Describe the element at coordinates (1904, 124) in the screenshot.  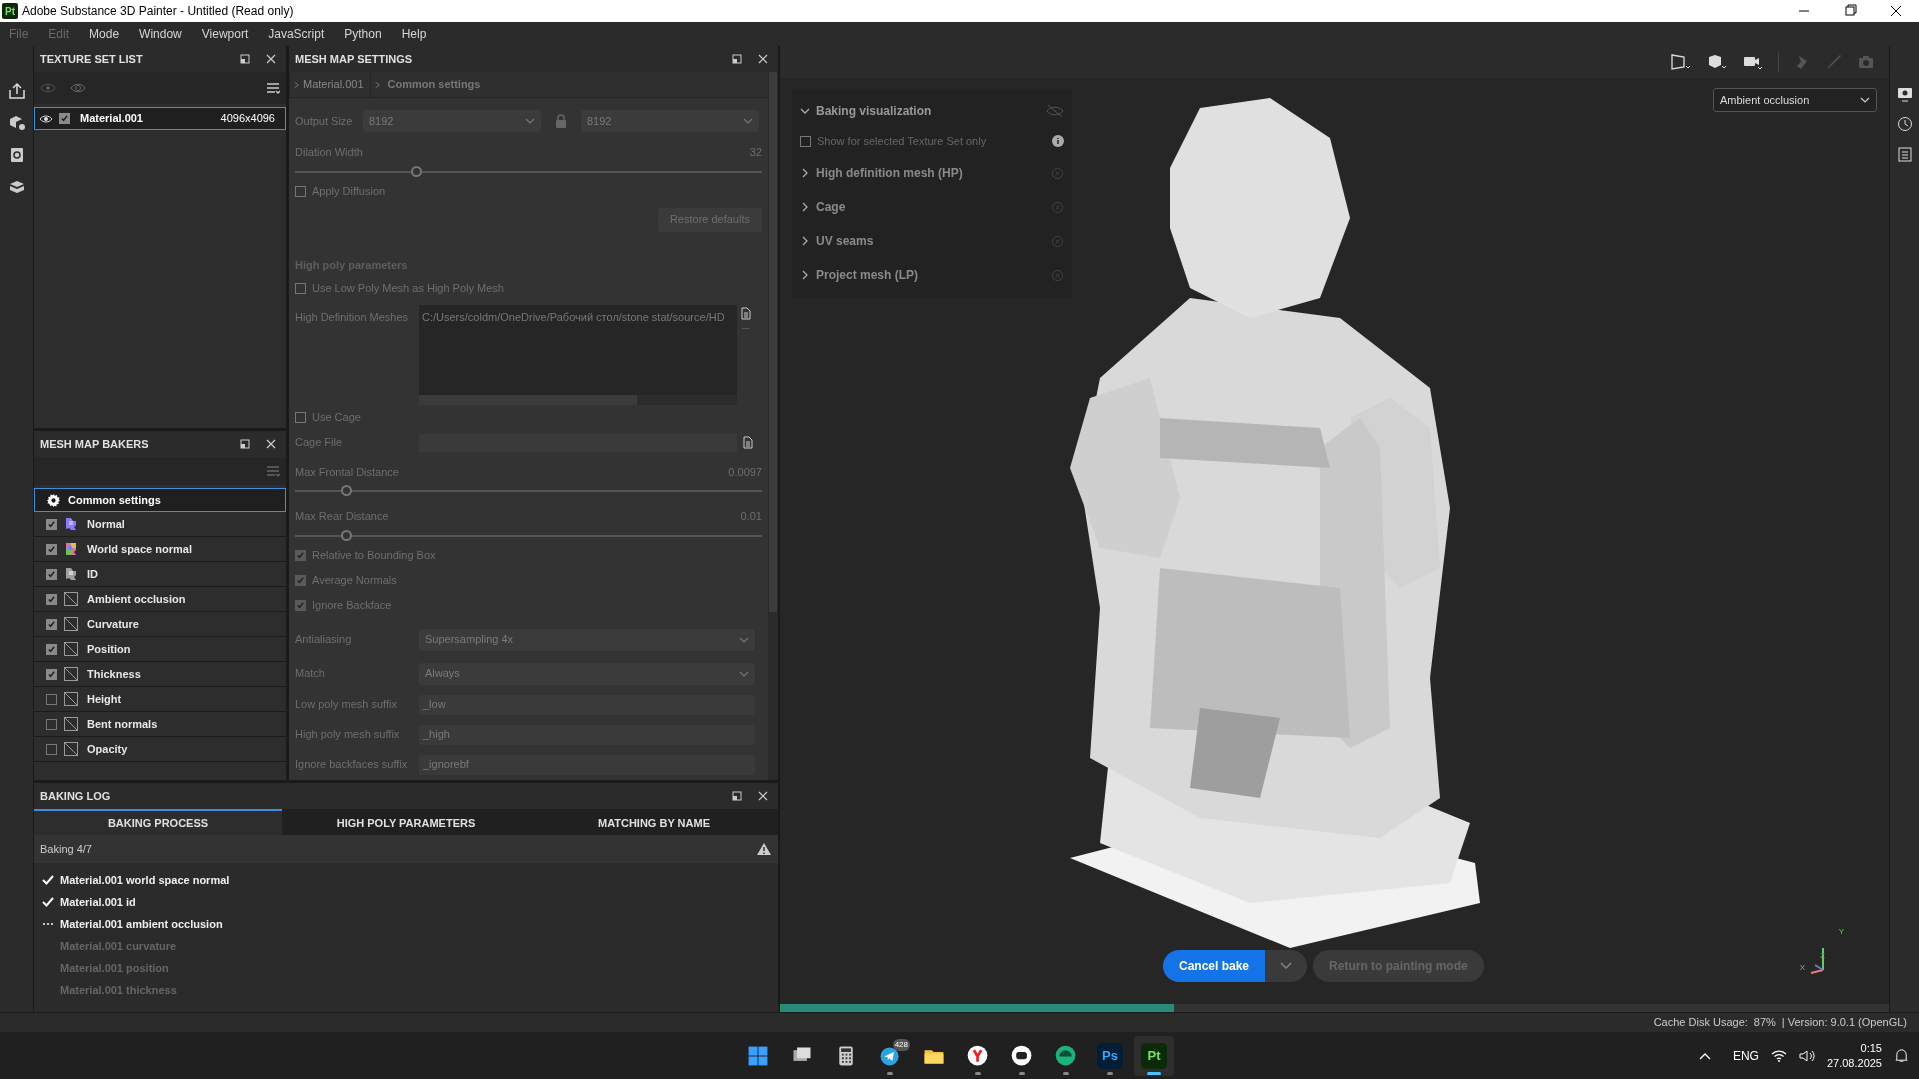
I see `history-icon` at that location.